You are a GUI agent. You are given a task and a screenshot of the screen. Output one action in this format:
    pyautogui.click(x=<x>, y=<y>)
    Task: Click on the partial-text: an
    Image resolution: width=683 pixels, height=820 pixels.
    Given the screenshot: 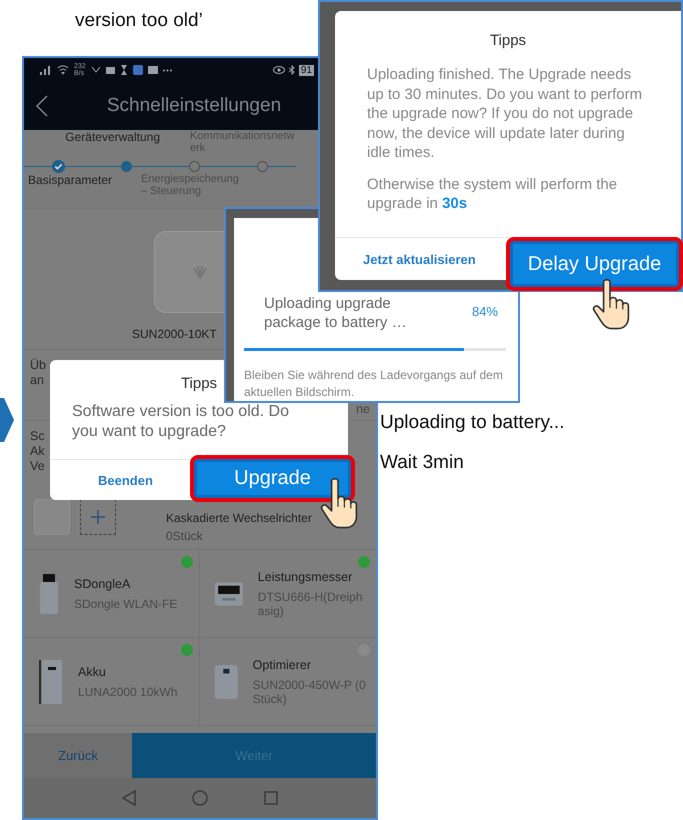 What is the action you would take?
    pyautogui.click(x=37, y=380)
    